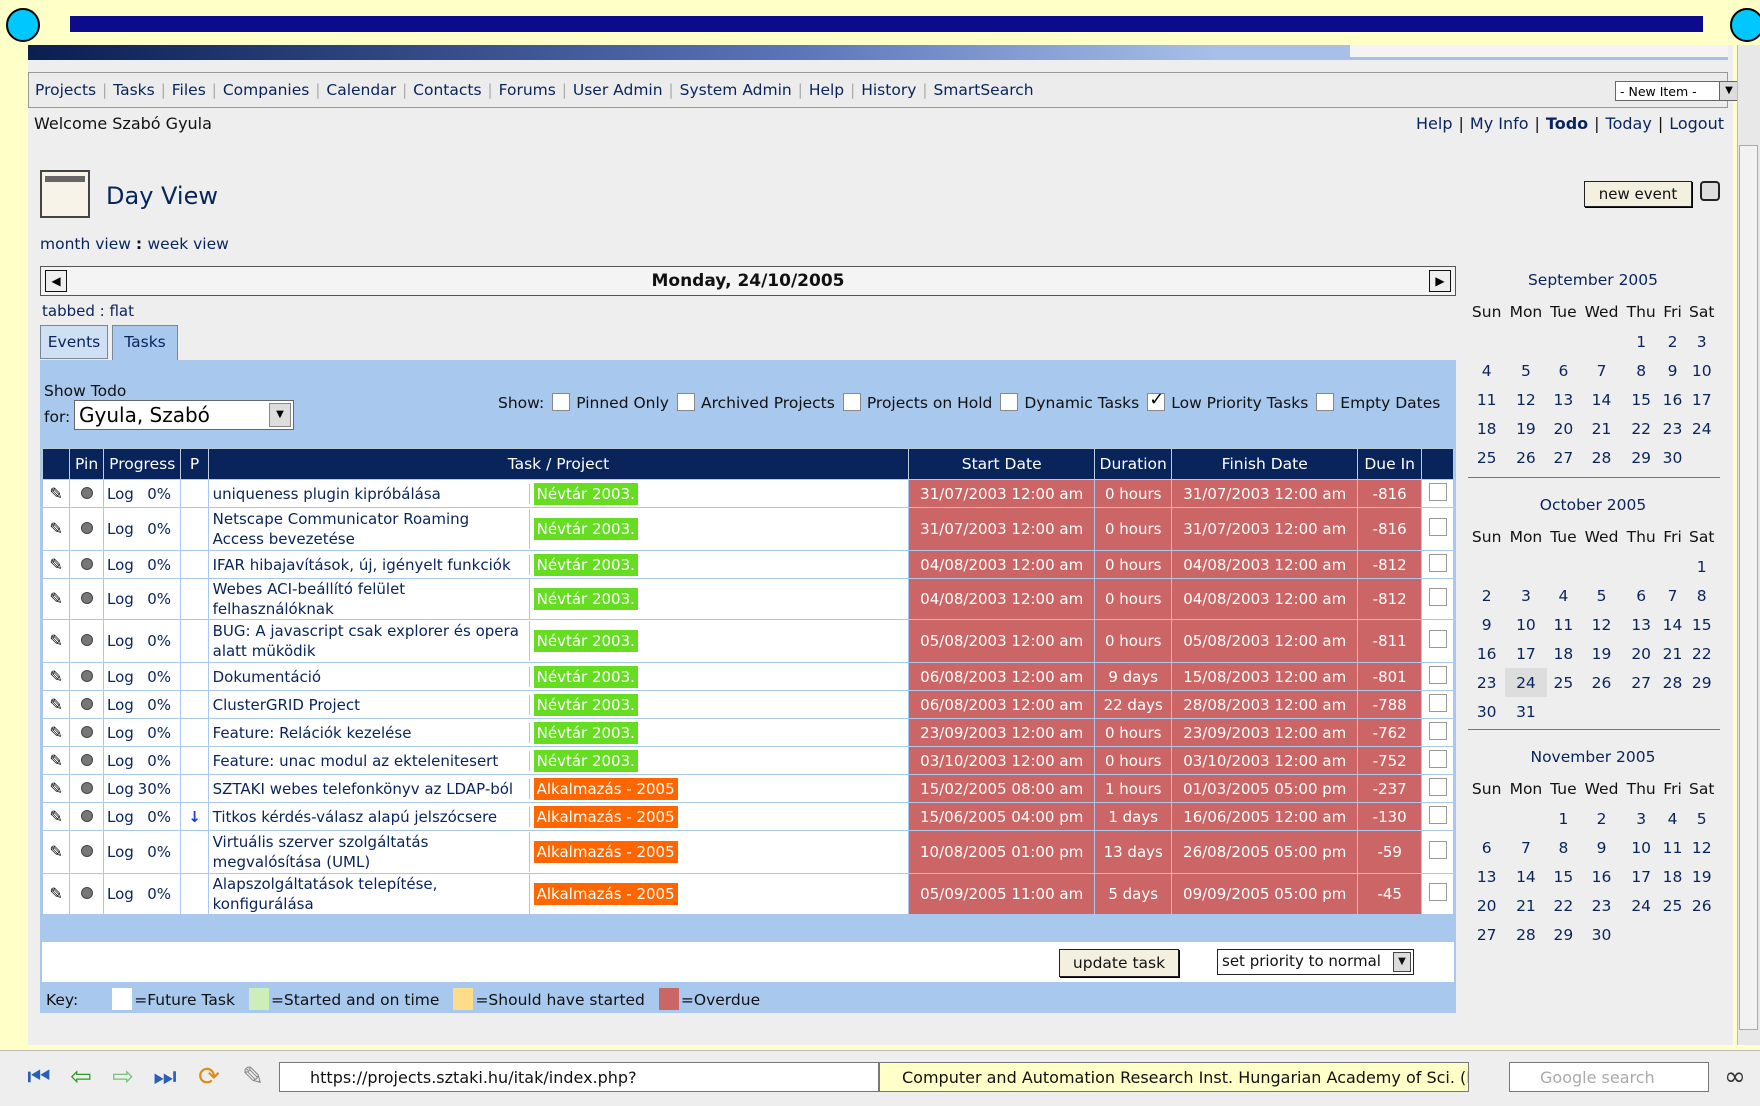 Image resolution: width=1760 pixels, height=1106 pixels. I want to click on nav-link-history: History, so click(888, 90).